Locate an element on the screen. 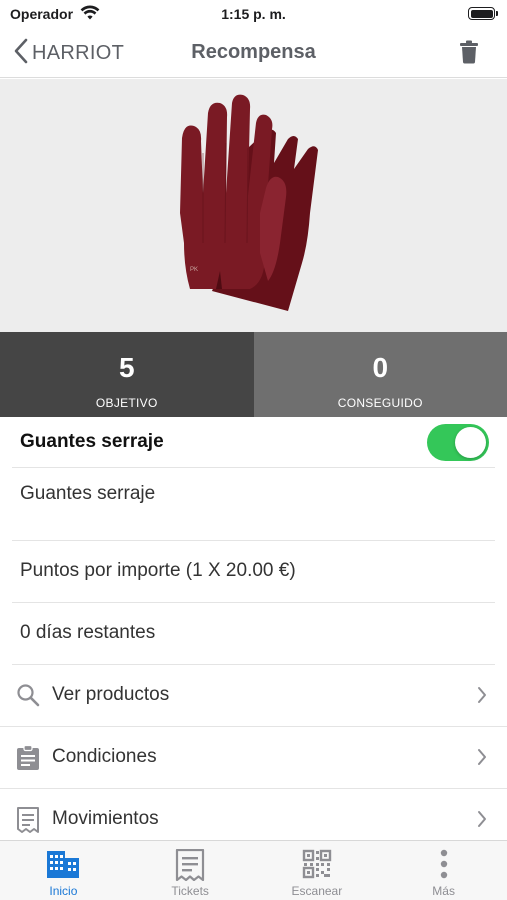  navigation-bar: HARRIOT Recompensa is located at coordinates (253, 53).